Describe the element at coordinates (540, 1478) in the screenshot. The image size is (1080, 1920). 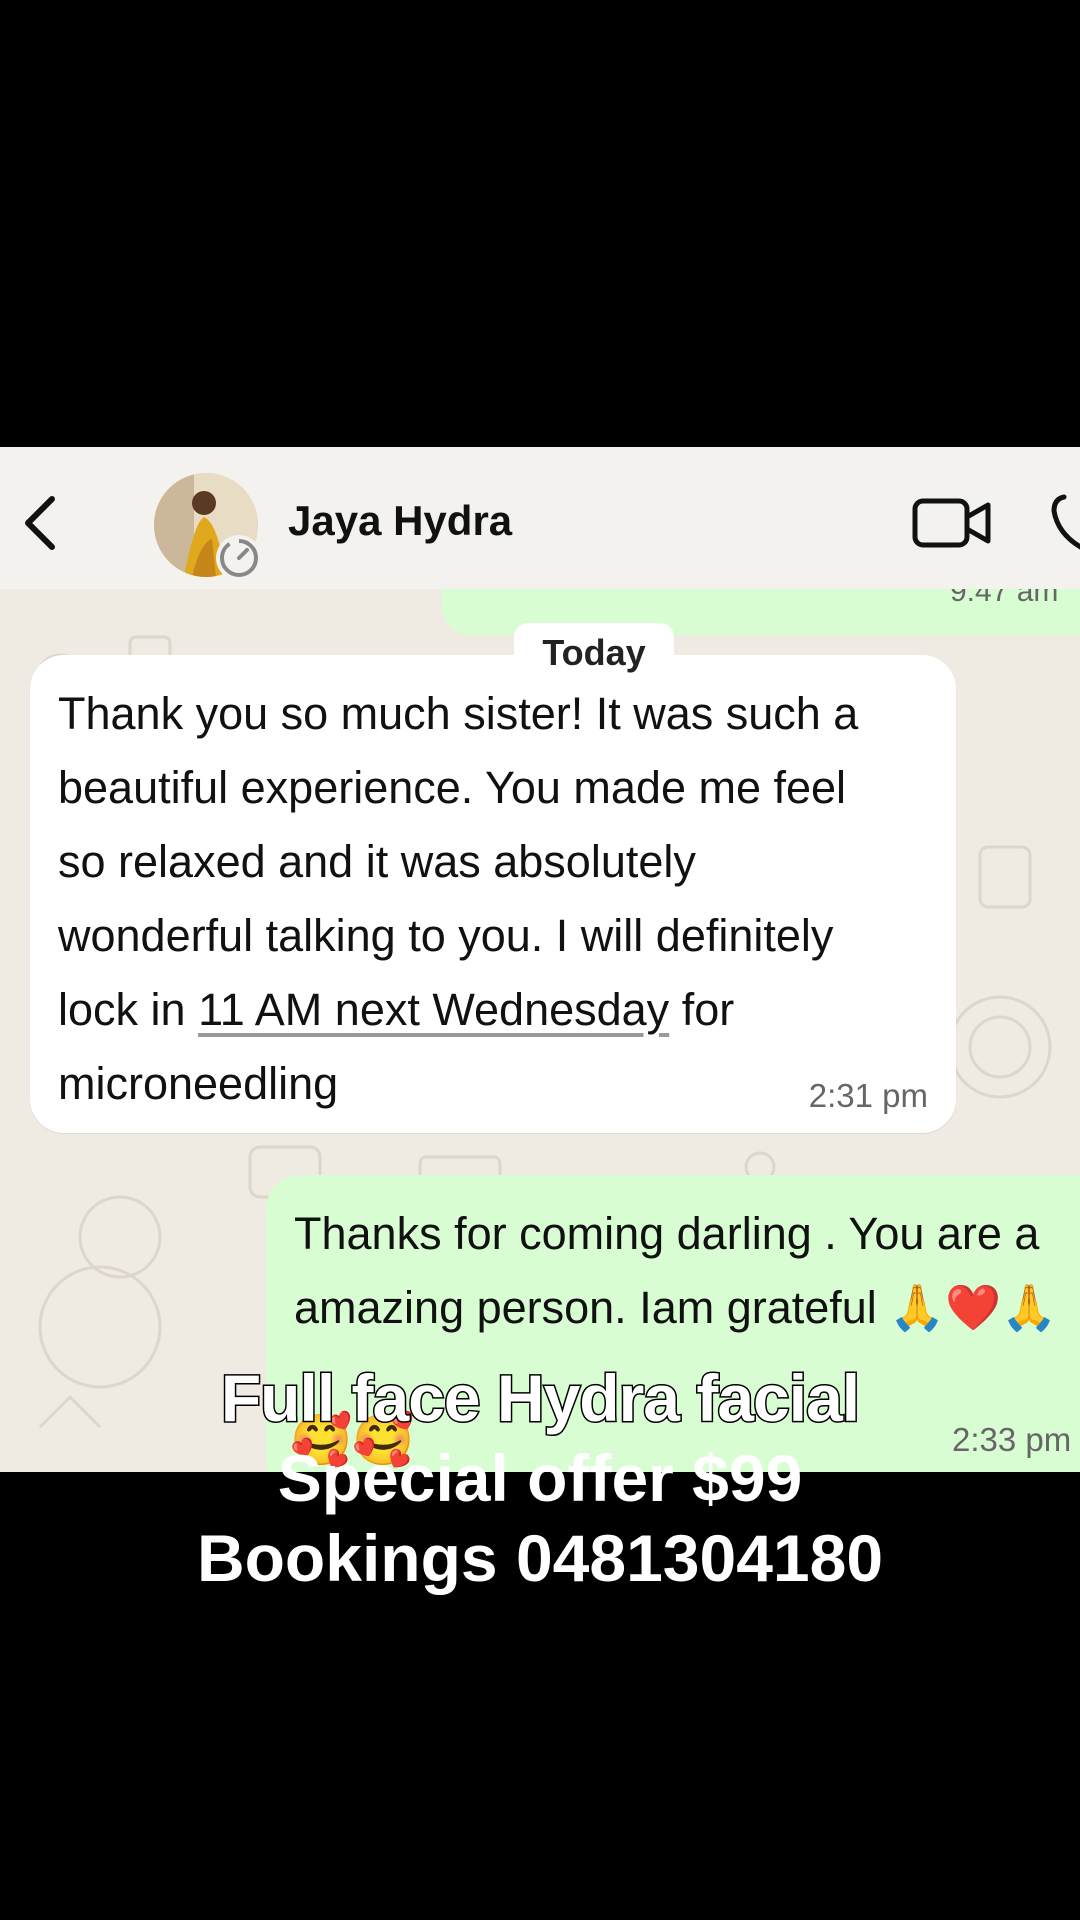
I see `promo-caption-line-2: Special offer $99` at that location.